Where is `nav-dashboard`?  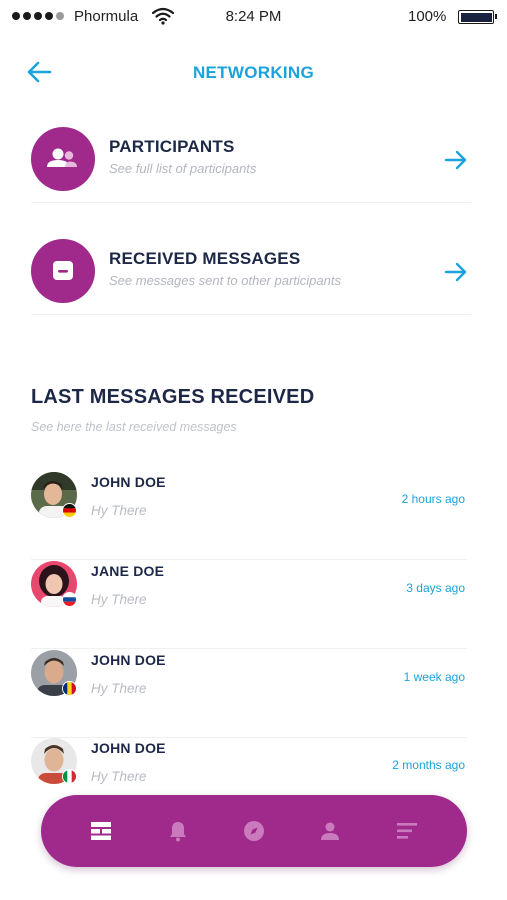 nav-dashboard is located at coordinates (101, 831).